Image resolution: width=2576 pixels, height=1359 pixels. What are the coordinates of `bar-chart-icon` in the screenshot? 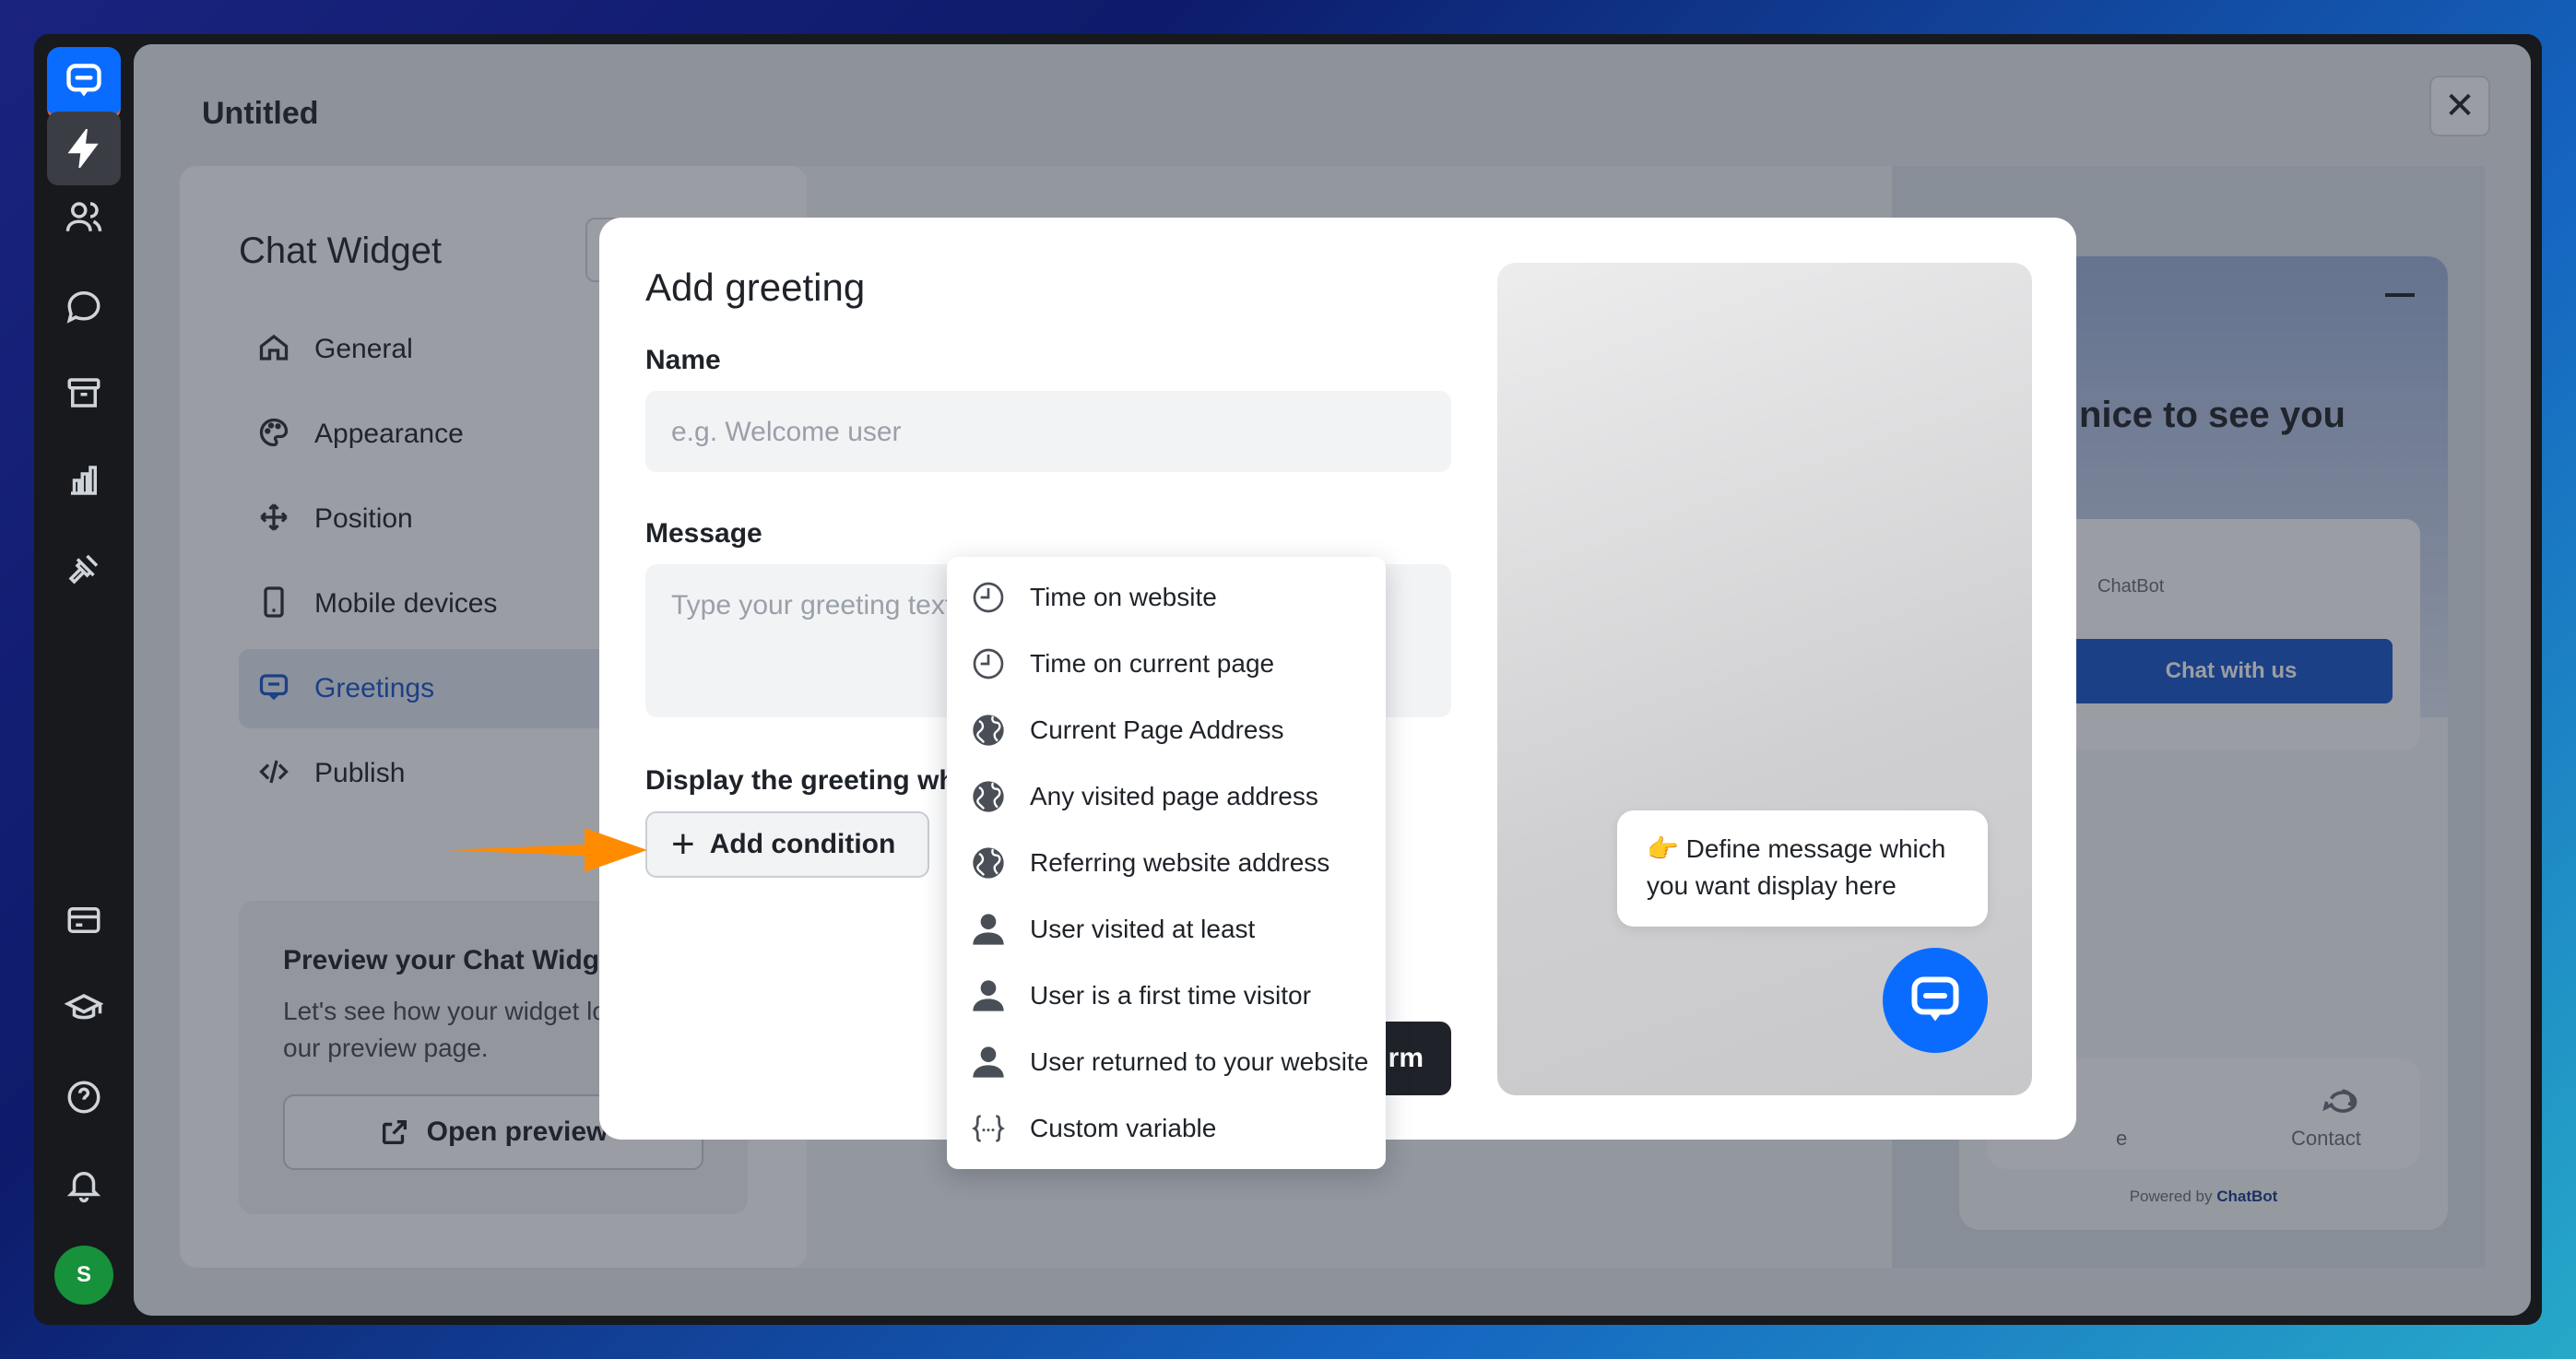 It's located at (84, 480).